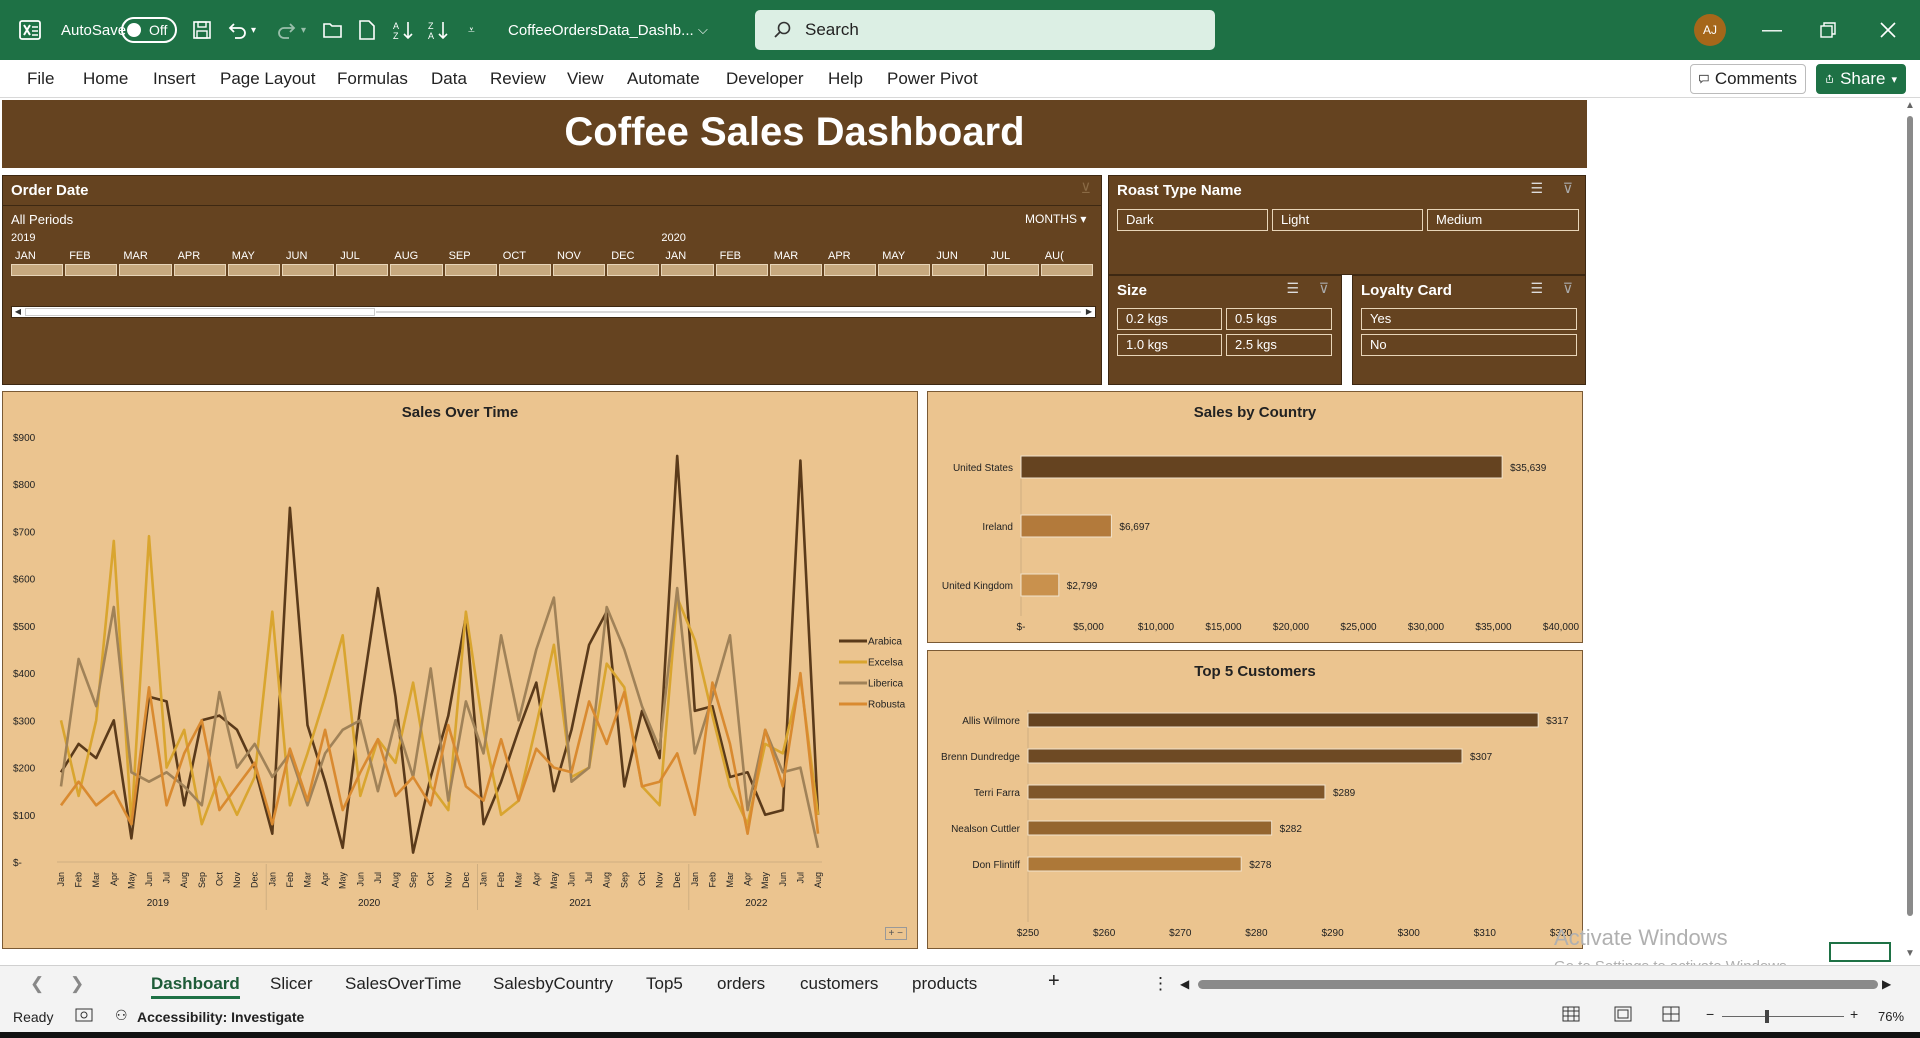 The height and width of the screenshot is (1038, 1920). What do you see at coordinates (202, 30) in the screenshot?
I see `save-icon` at bounding box center [202, 30].